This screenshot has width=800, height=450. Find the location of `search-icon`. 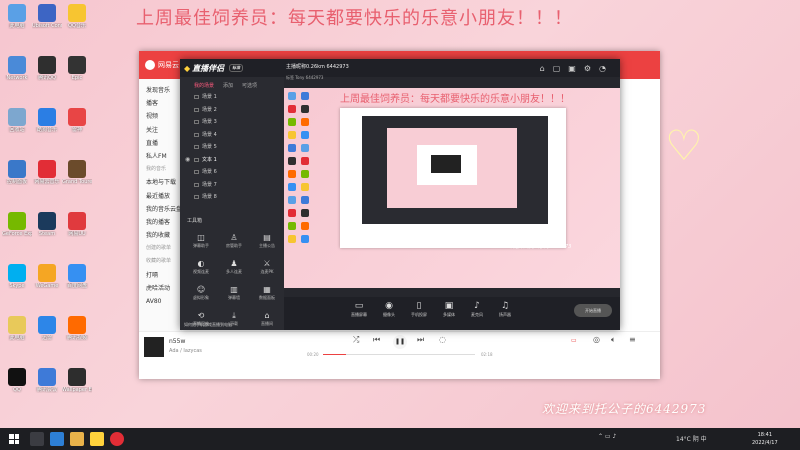

search-icon is located at coordinates (37, 439).